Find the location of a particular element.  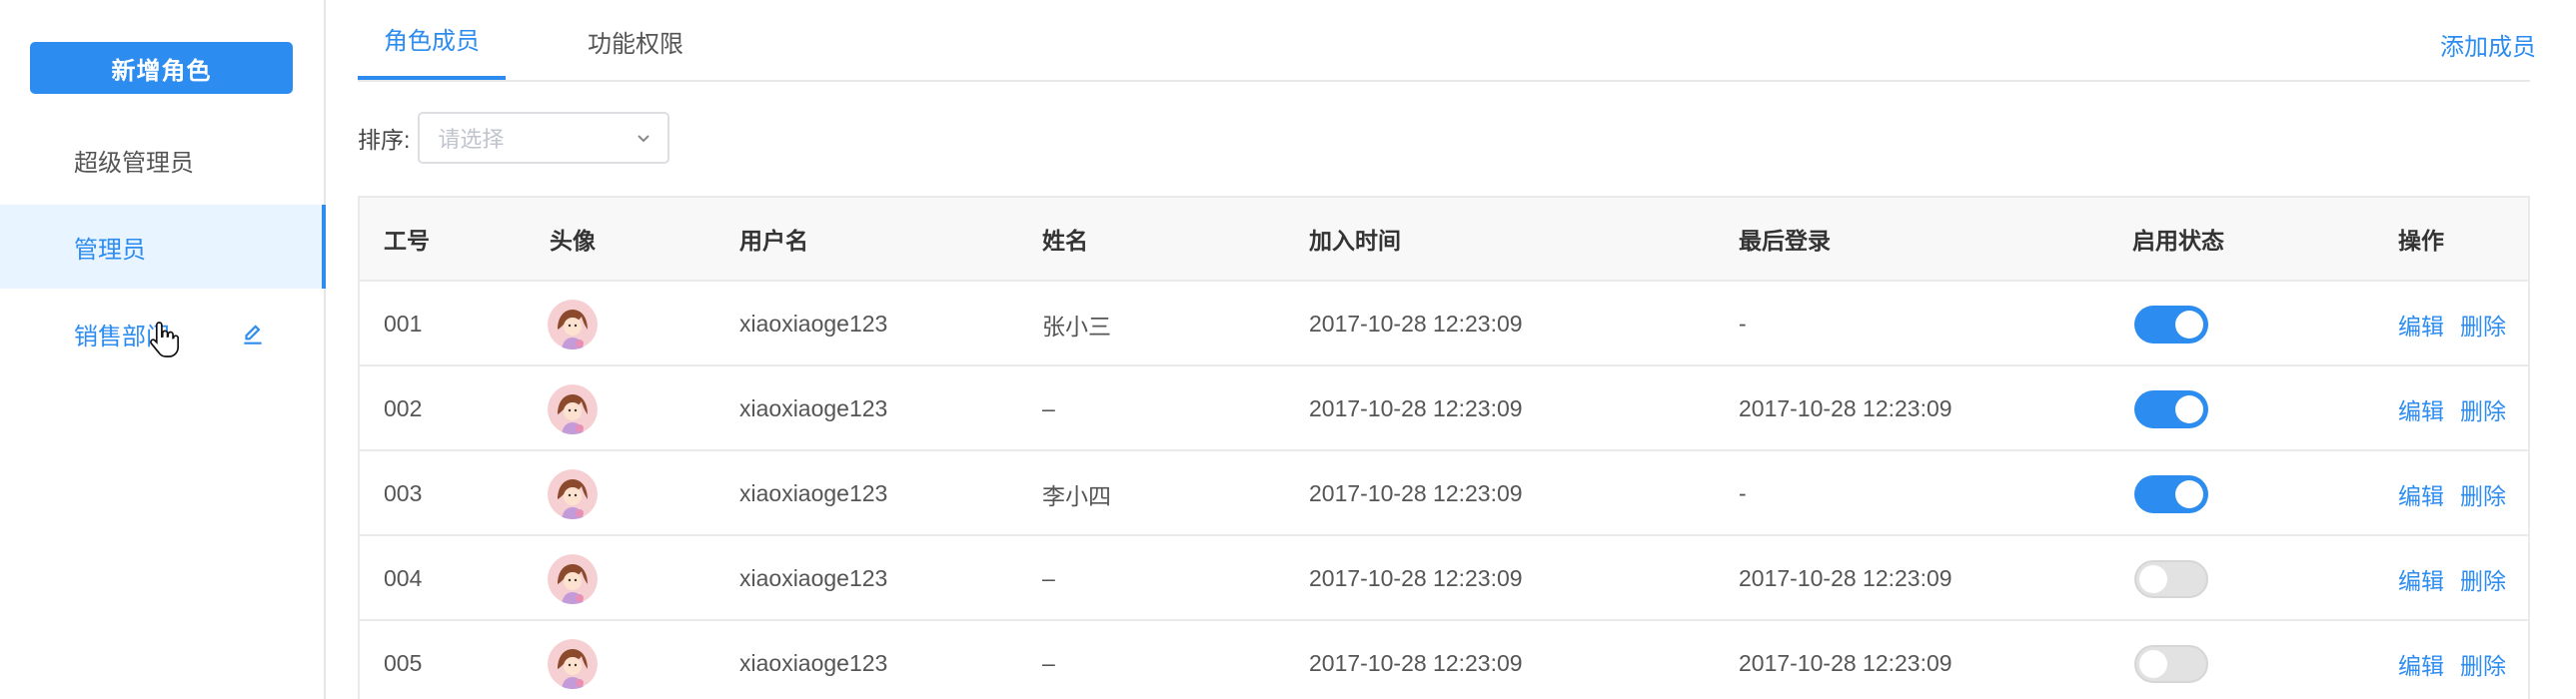

sort-label: 排序: is located at coordinates (384, 140).